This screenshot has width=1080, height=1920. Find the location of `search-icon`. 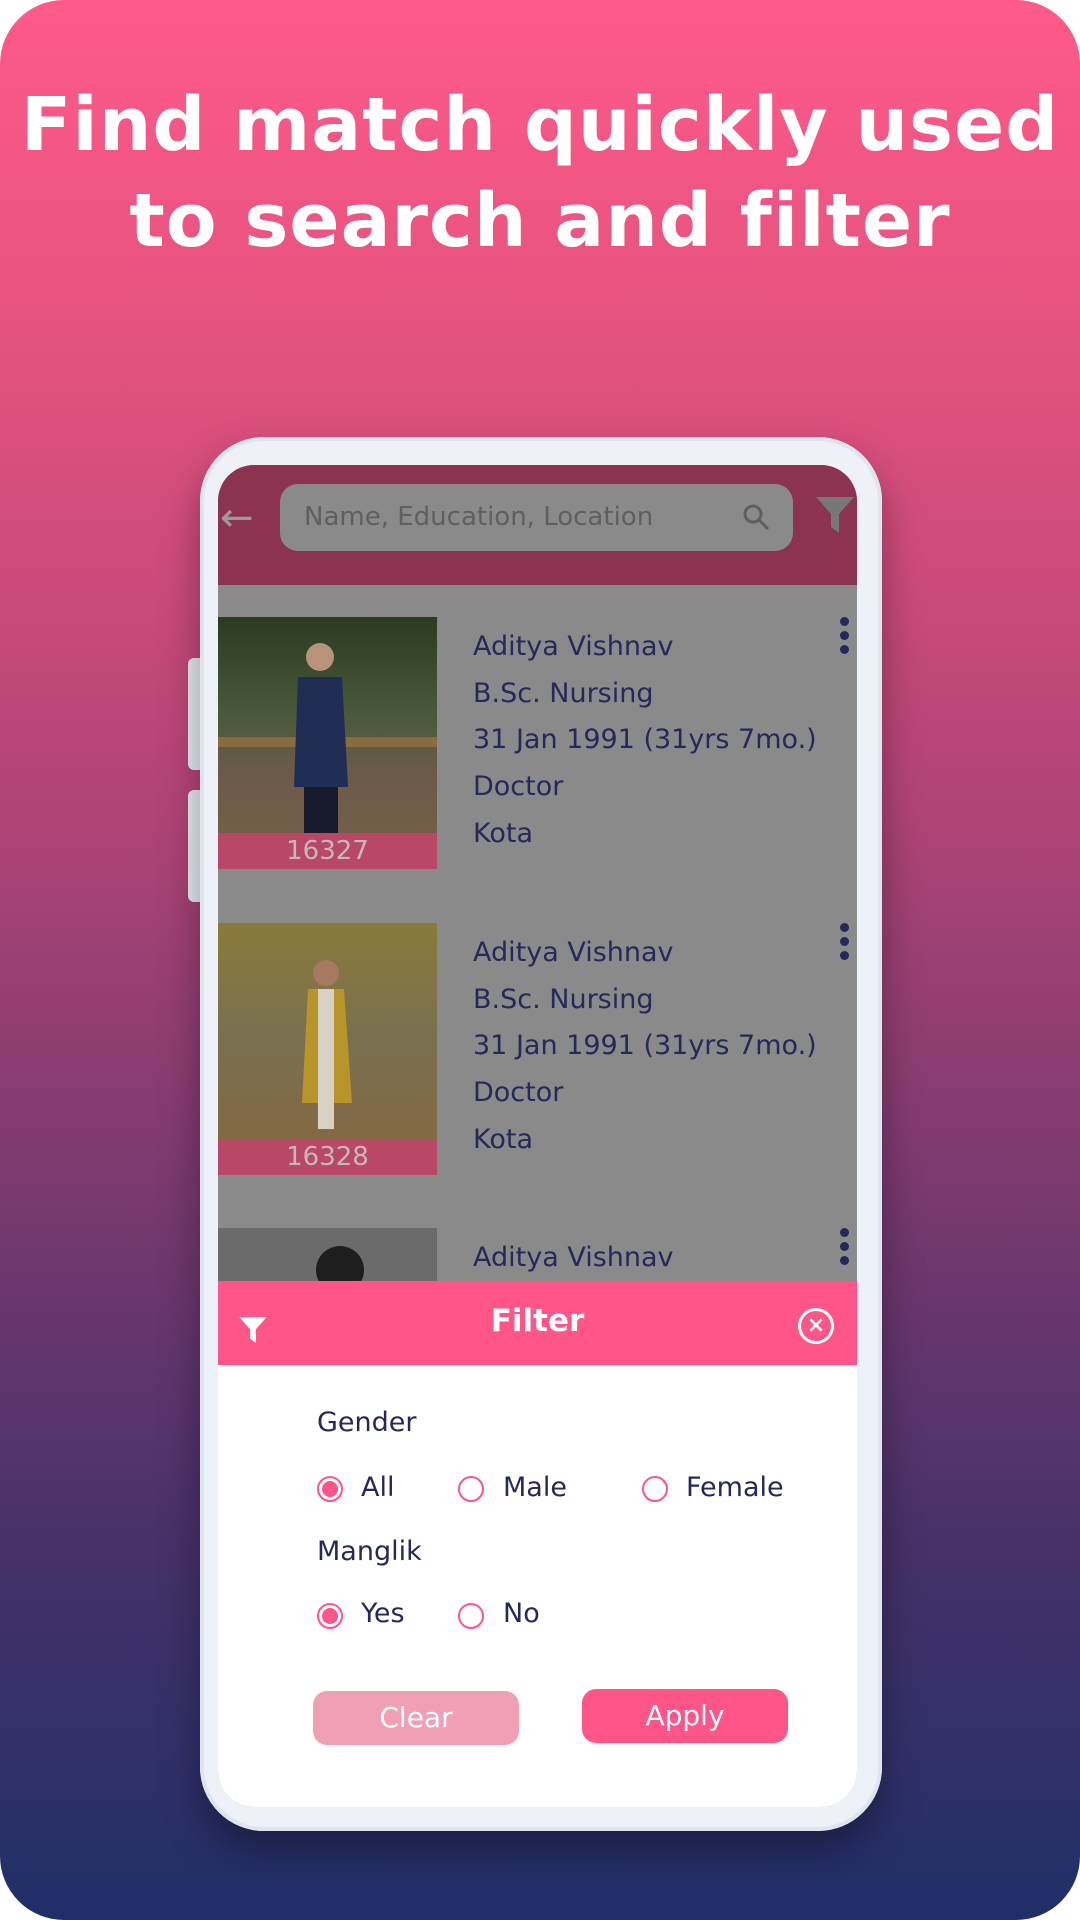

search-icon is located at coordinates (756, 517).